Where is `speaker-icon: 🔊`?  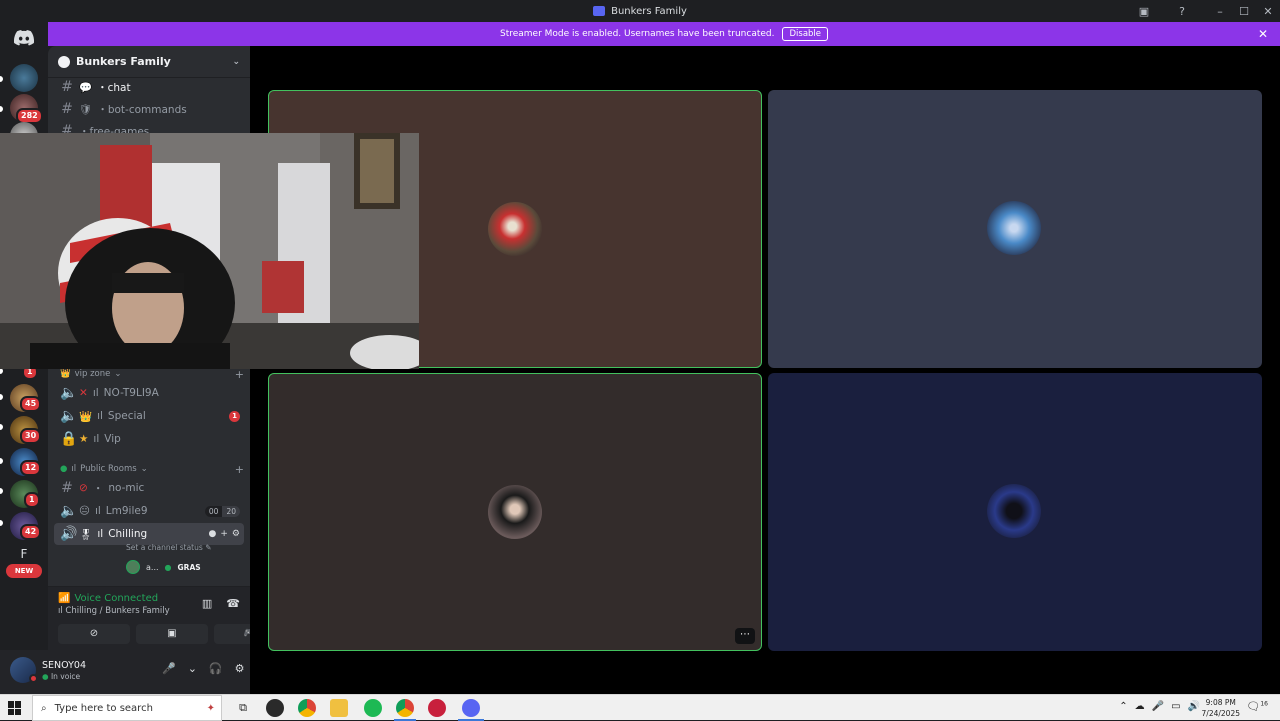
speaker-icon: 🔊 is located at coordinates (69, 534).